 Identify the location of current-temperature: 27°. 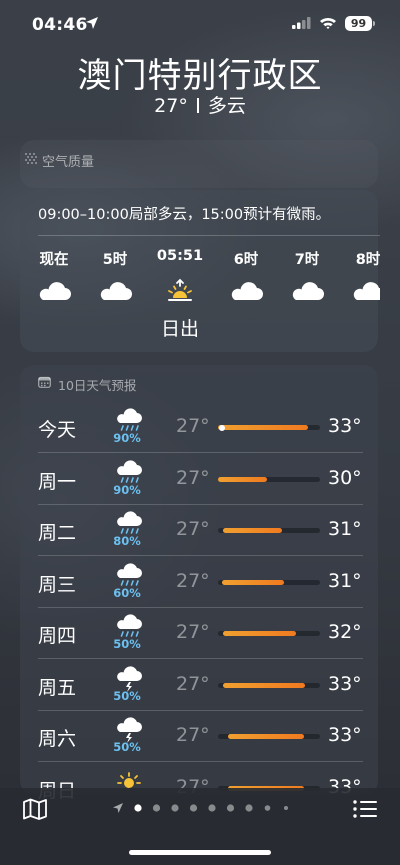
(171, 106).